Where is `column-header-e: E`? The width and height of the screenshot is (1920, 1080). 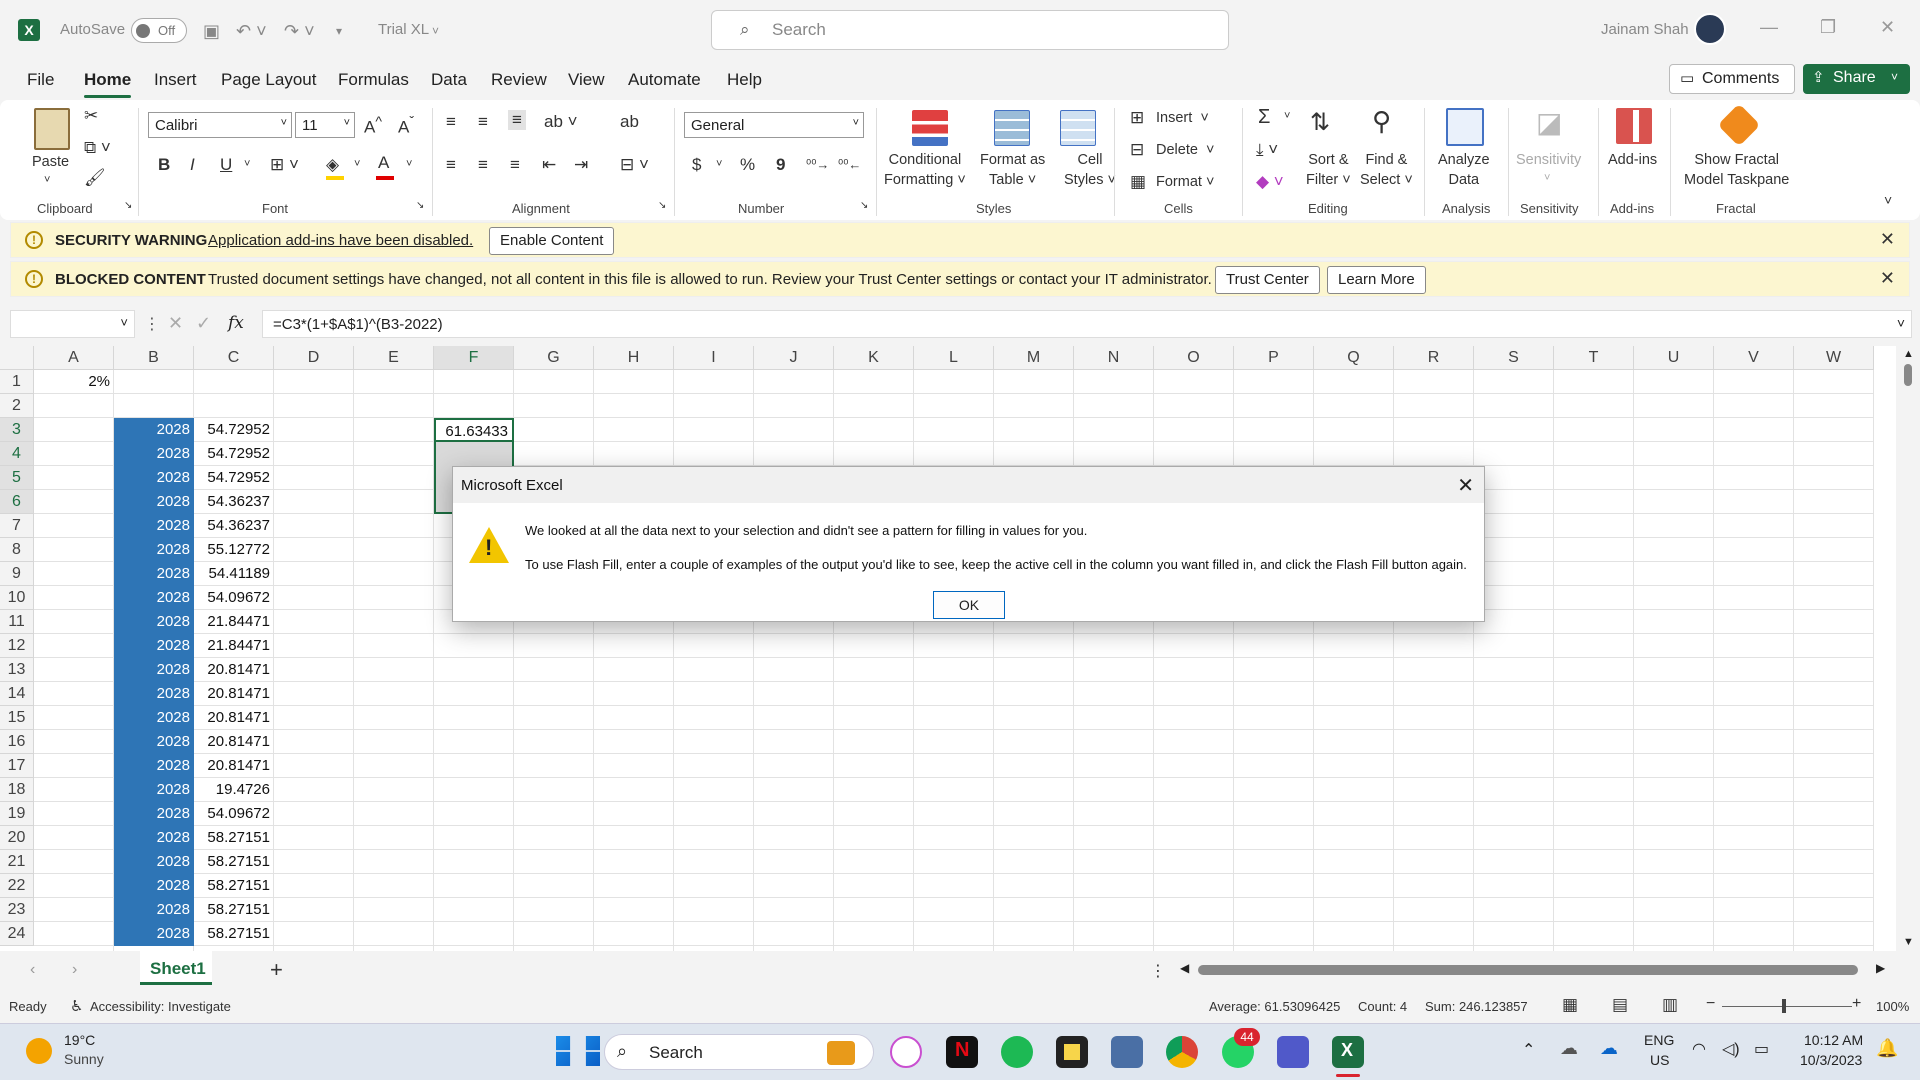 column-header-e: E is located at coordinates (394, 358).